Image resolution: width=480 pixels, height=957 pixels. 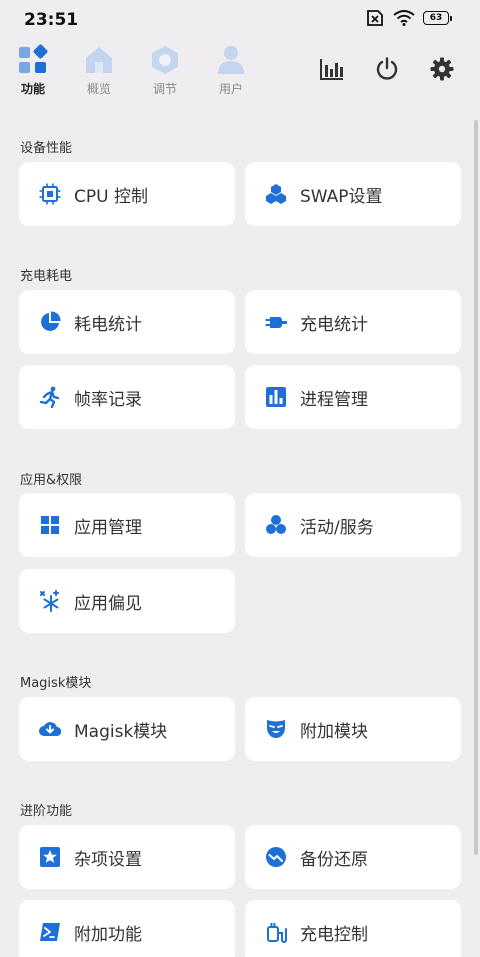 I want to click on gear-icon, so click(x=442, y=69).